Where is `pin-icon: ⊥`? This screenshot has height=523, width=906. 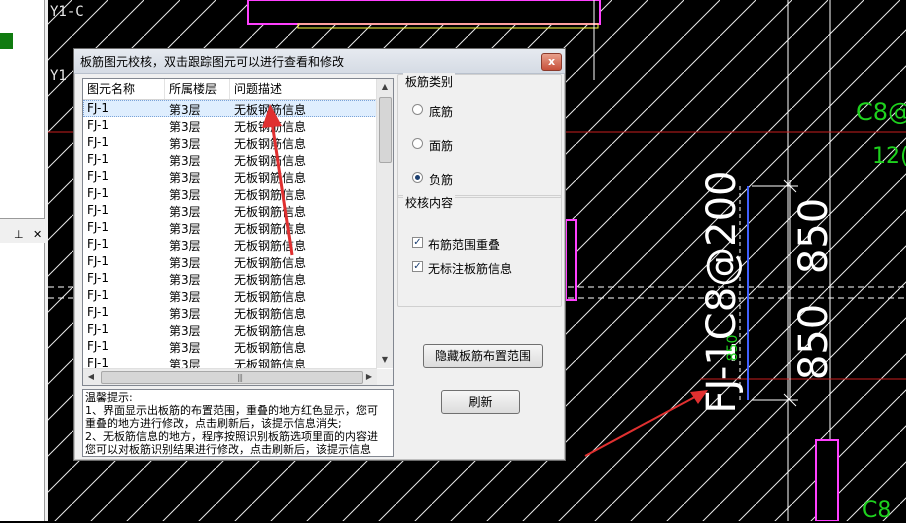 pin-icon: ⊥ is located at coordinates (19, 234).